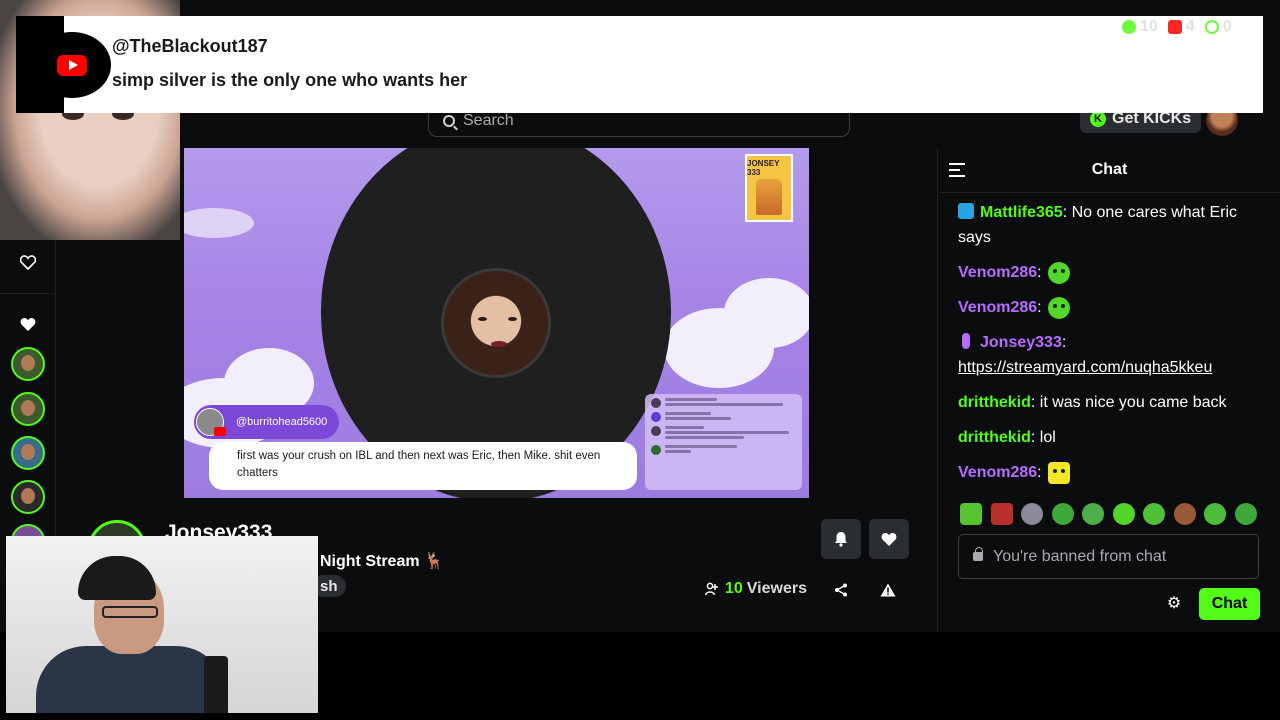 Image resolution: width=1280 pixels, height=720 pixels. I want to click on chat-header: Chat, so click(1109, 170).